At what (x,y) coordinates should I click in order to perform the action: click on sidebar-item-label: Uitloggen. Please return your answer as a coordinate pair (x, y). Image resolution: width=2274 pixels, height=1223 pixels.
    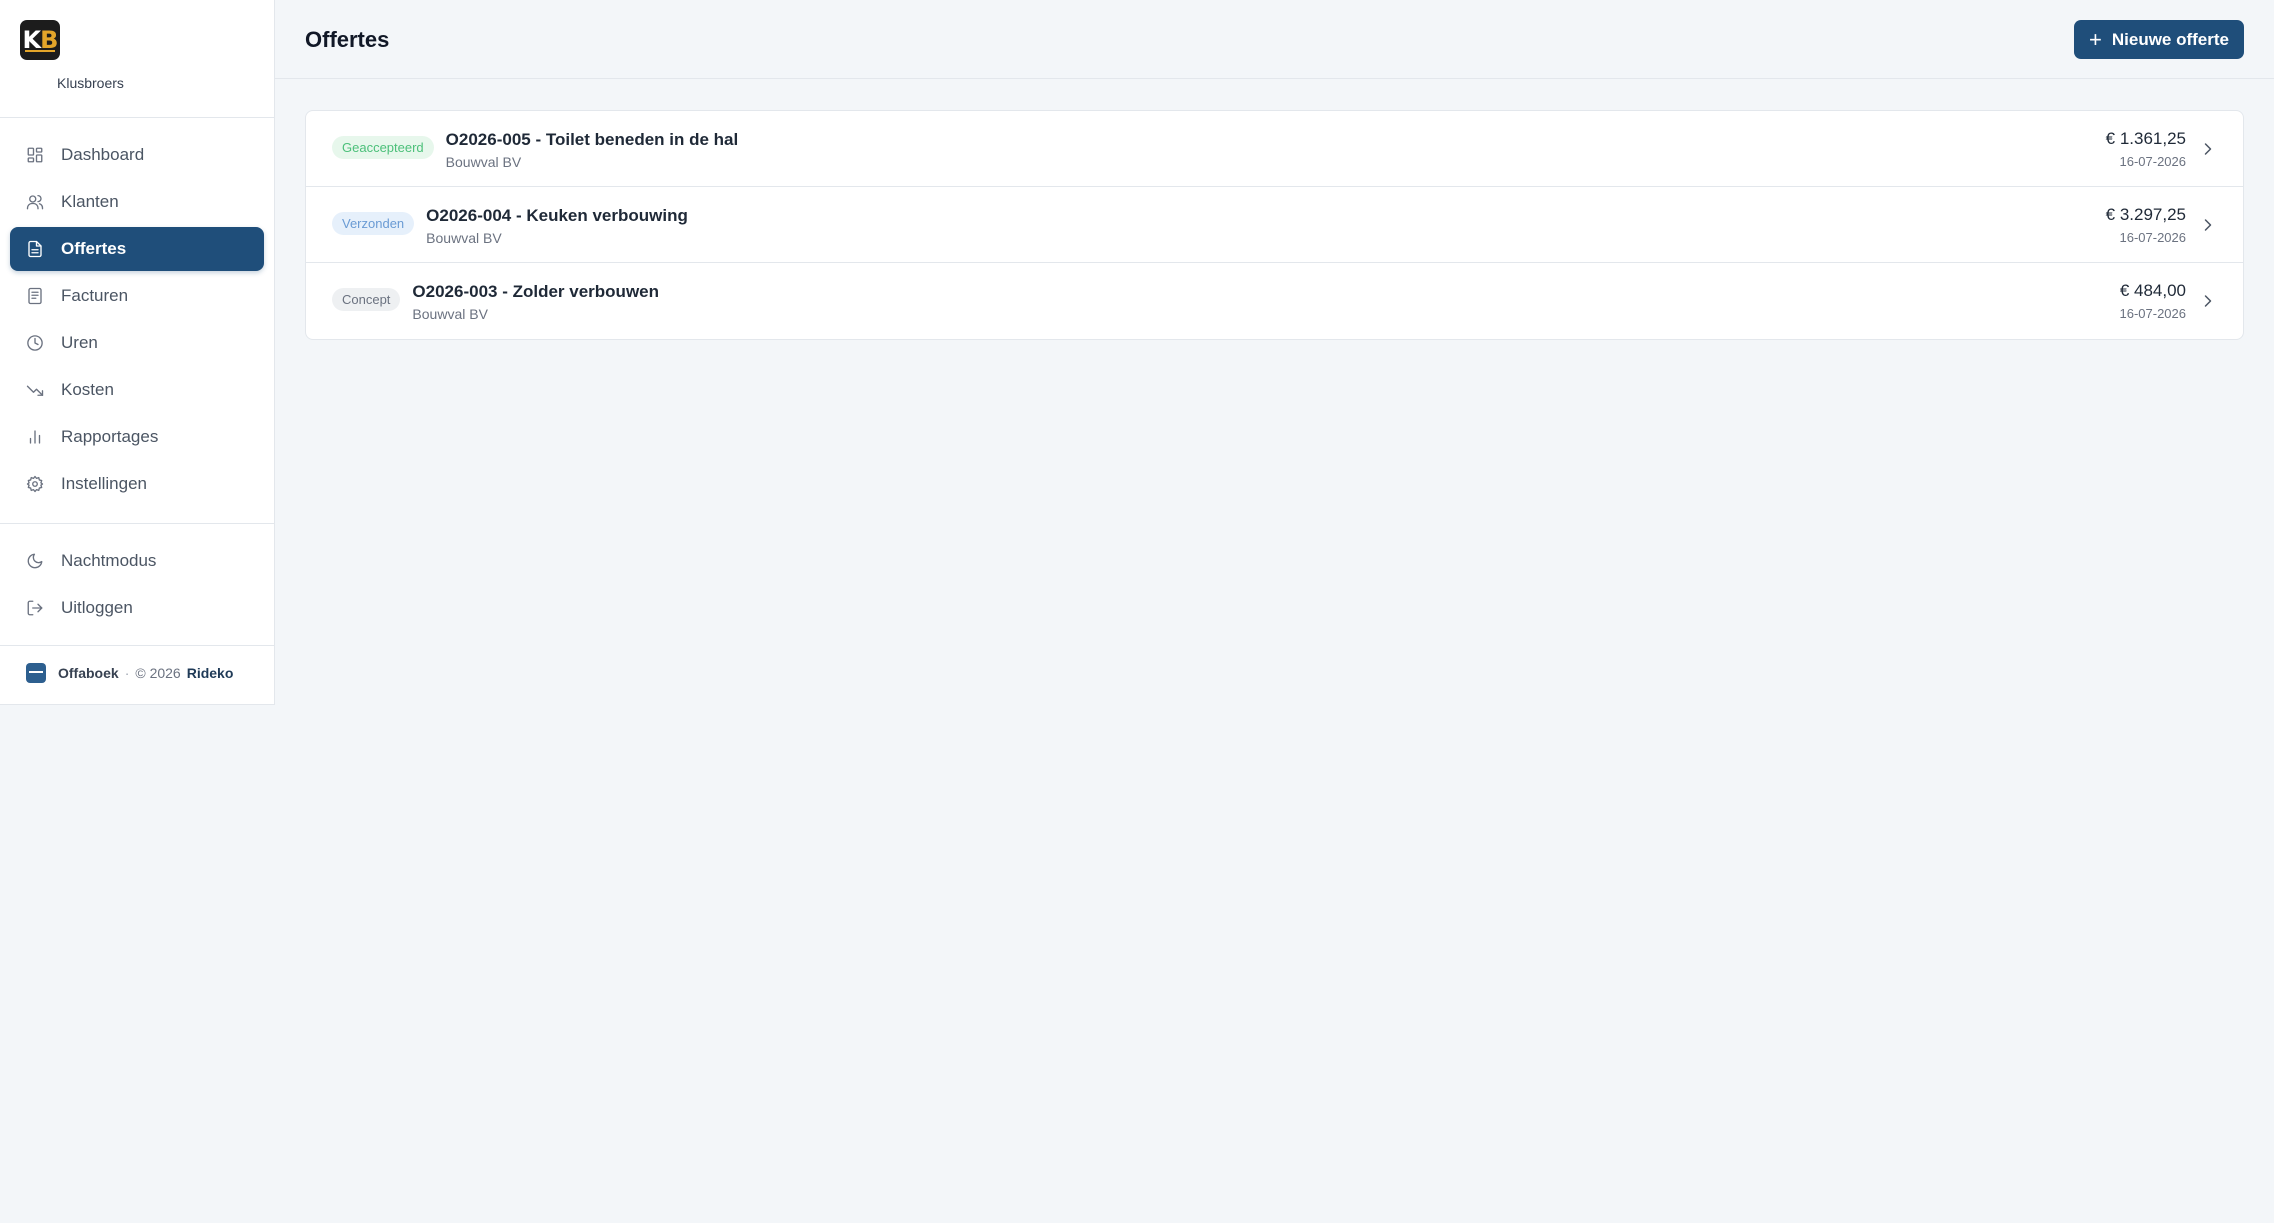
    Looking at the image, I should click on (97, 607).